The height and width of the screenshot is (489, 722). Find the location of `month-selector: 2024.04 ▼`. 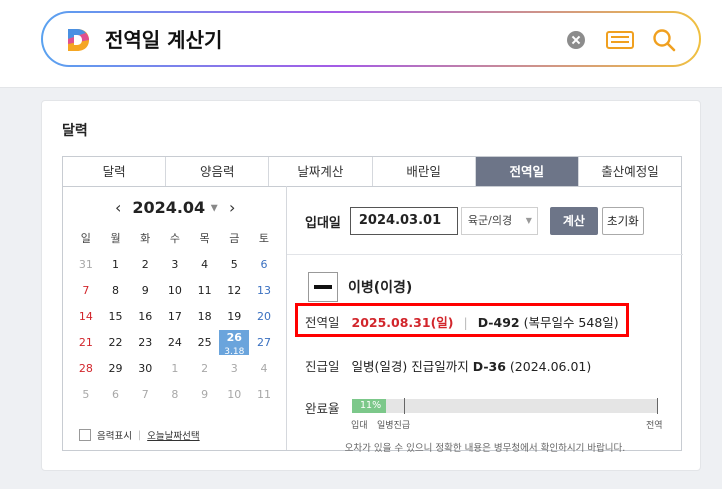

month-selector: 2024.04 ▼ is located at coordinates (175, 207).